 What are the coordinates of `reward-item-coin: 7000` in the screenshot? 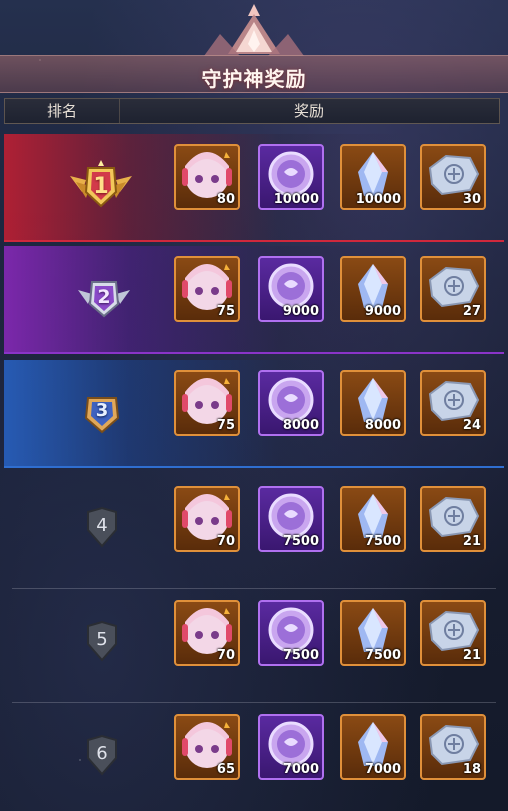 It's located at (291, 747).